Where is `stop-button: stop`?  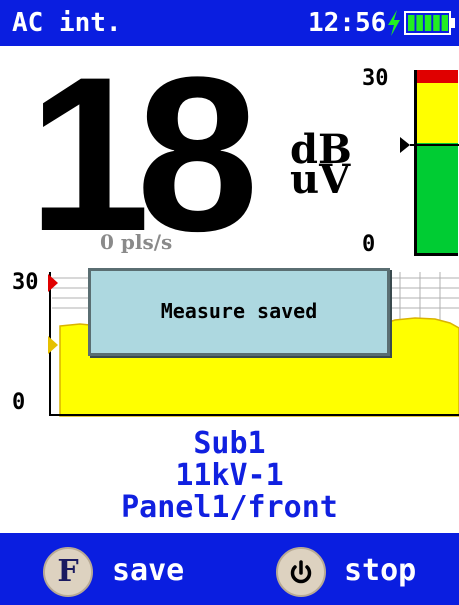
stop-button: stop is located at coordinates (380, 571).